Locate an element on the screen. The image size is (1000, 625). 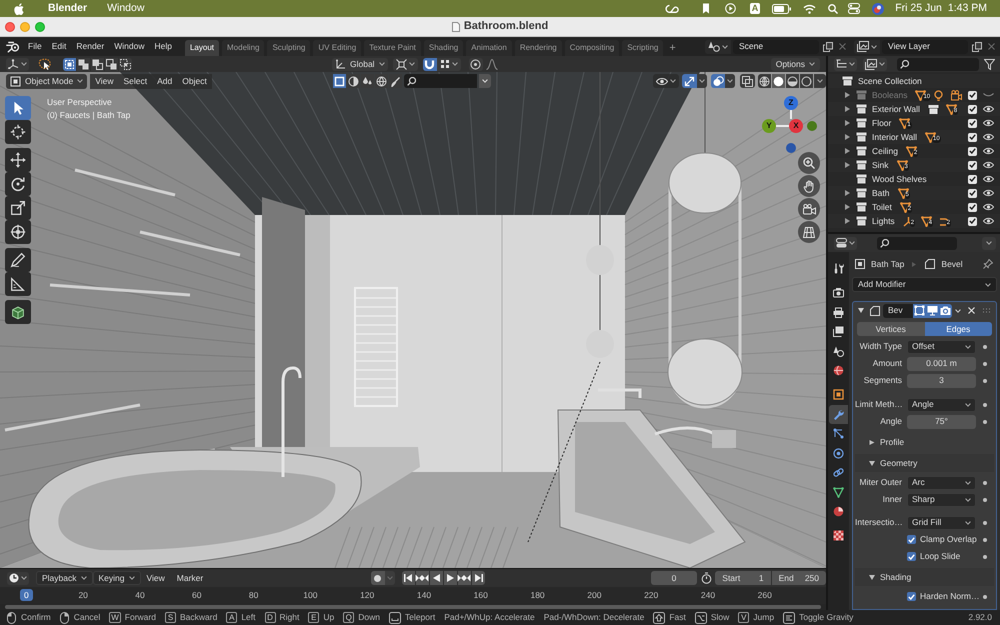
menu-item: File is located at coordinates (35, 46).